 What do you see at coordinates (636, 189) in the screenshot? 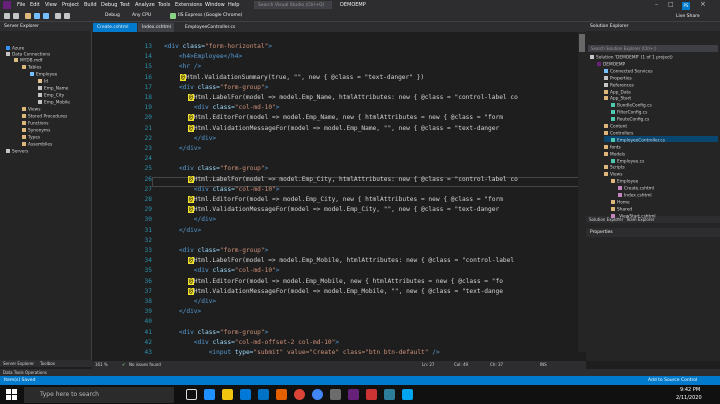
I see `solution-tree-item: Create.cshtml` at bounding box center [636, 189].